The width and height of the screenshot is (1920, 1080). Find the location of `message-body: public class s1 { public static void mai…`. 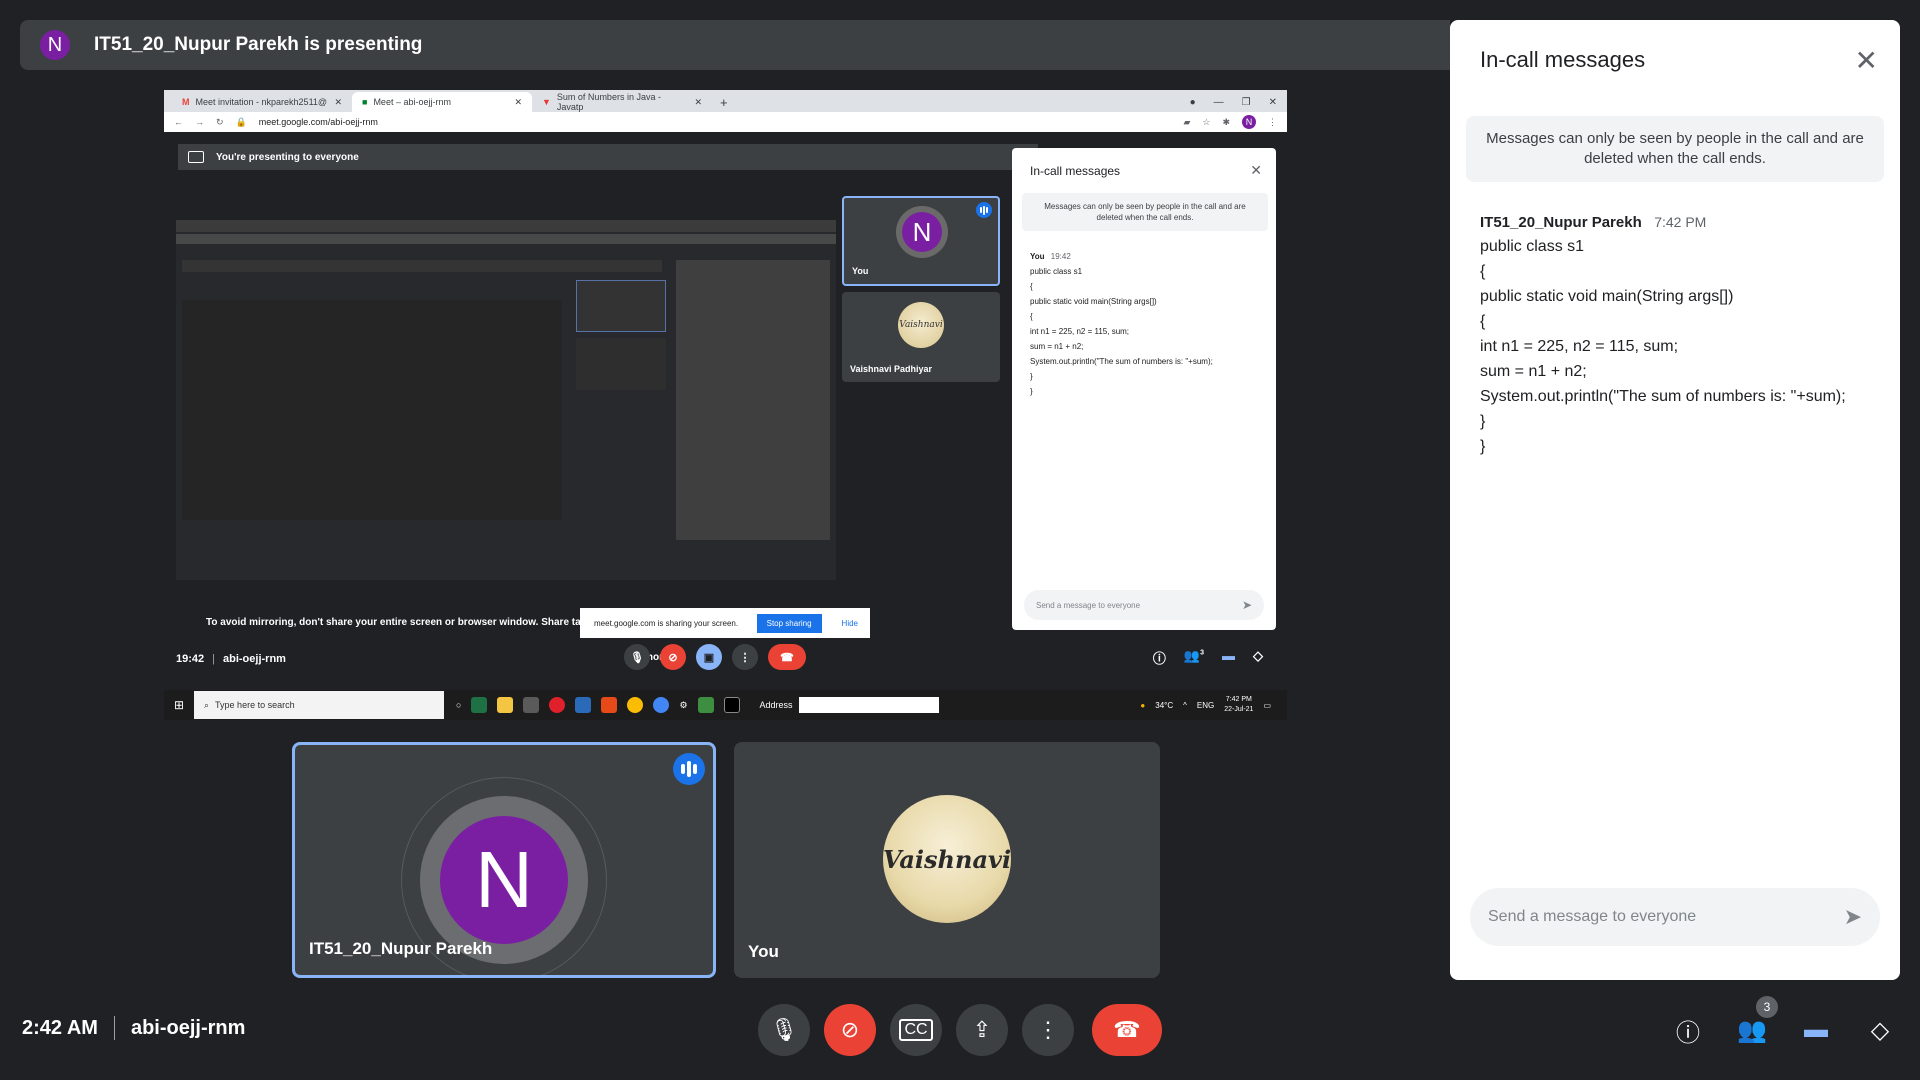

message-body: public class s1 { public static void mai… is located at coordinates (1690, 346).